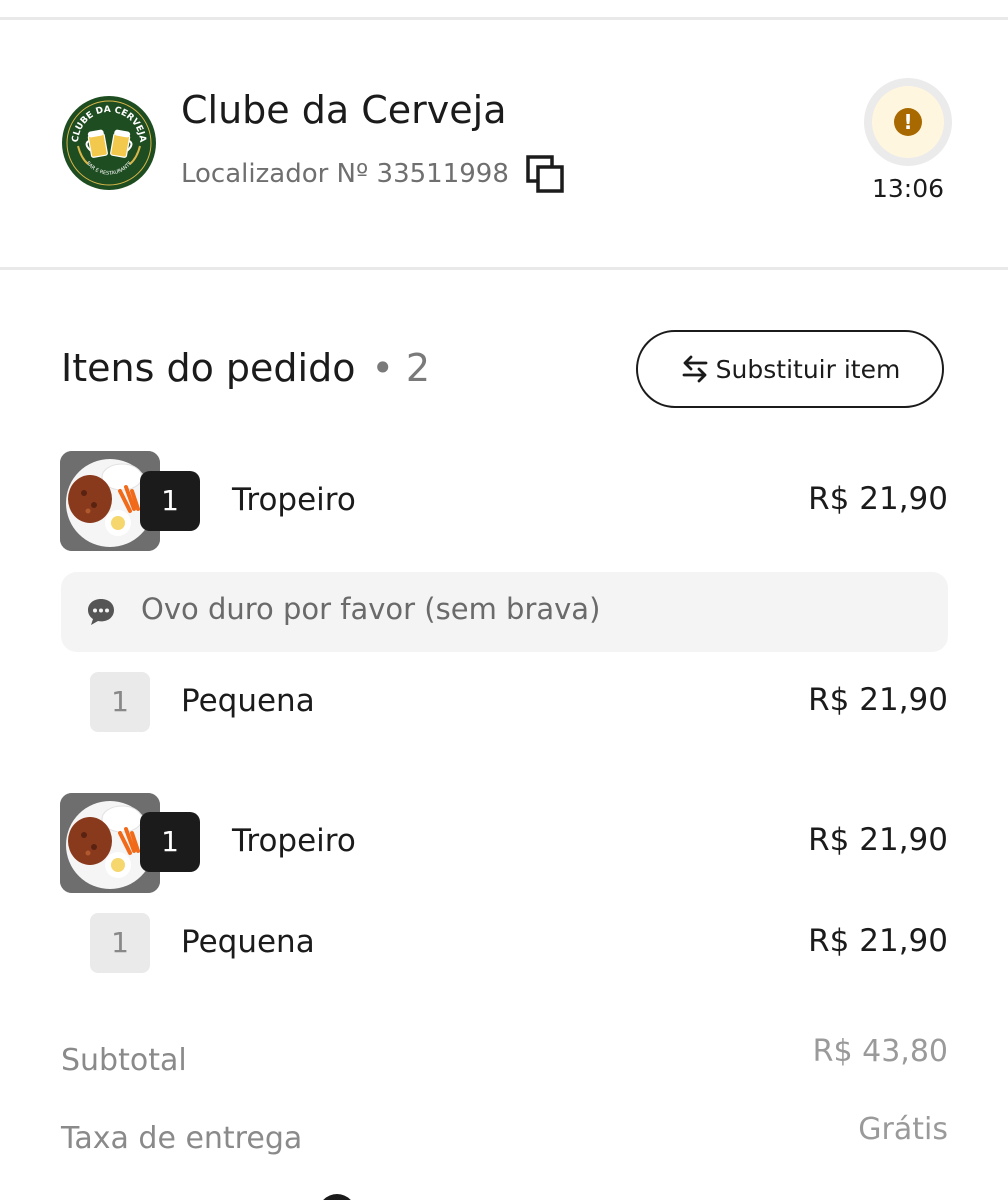 The image size is (1008, 1200). Describe the element at coordinates (504, 18) in the screenshot. I see `top-divider` at that location.